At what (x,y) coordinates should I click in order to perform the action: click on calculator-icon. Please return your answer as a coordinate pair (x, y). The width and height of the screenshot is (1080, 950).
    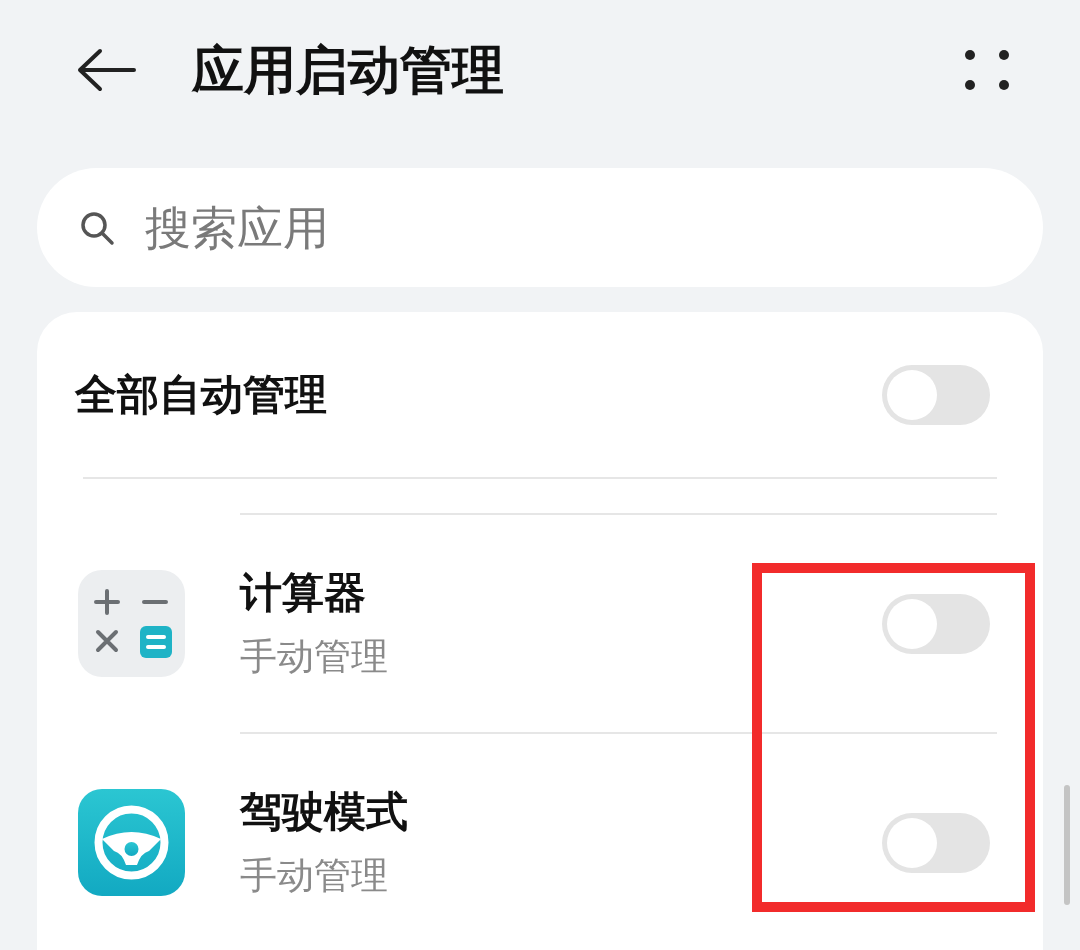
    Looking at the image, I should click on (131, 623).